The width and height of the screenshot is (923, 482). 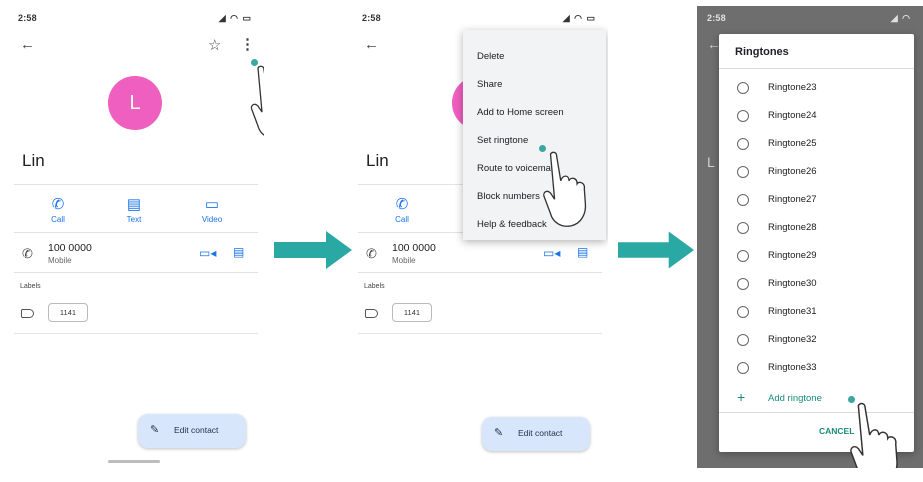 What do you see at coordinates (792, 227) in the screenshot?
I see `ringtone-label: Ringtone28` at bounding box center [792, 227].